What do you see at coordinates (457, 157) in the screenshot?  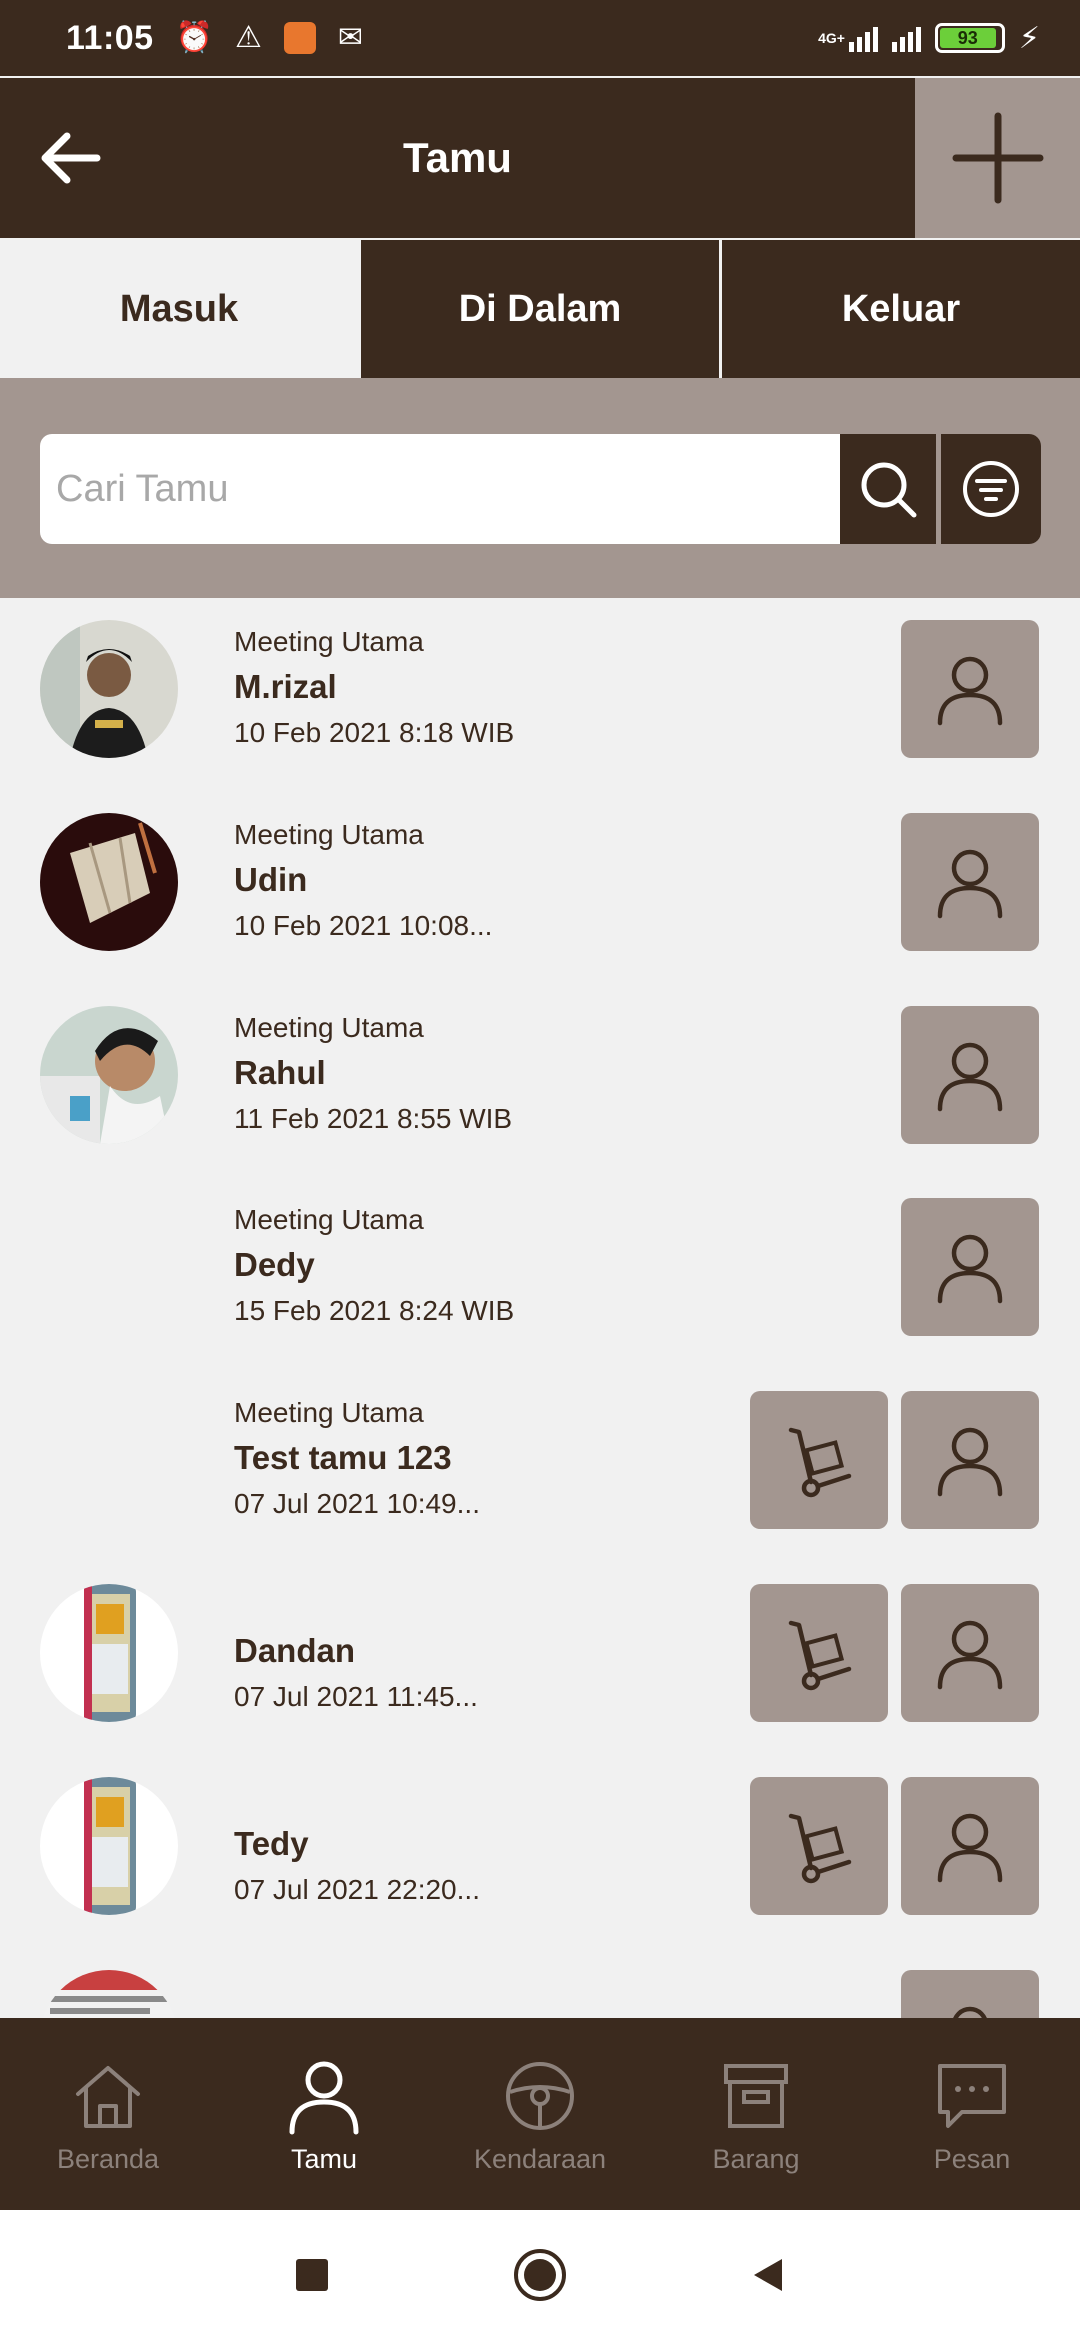 I see `page-title: Tamu` at bounding box center [457, 157].